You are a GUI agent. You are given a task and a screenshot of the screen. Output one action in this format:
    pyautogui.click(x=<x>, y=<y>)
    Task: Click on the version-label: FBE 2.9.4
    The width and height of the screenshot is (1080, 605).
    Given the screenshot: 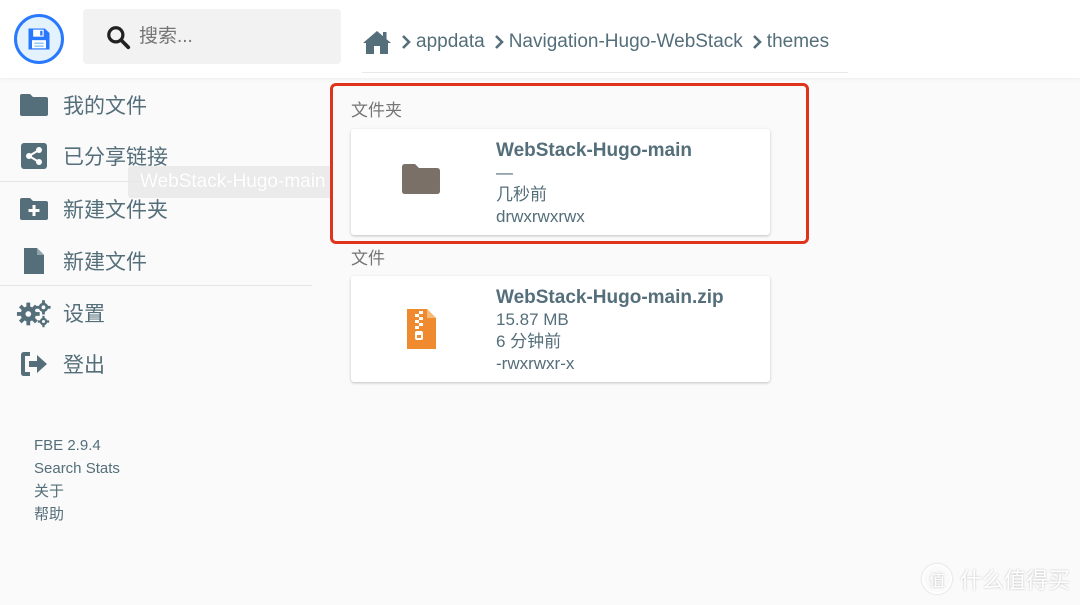 What is the action you would take?
    pyautogui.click(x=67, y=445)
    